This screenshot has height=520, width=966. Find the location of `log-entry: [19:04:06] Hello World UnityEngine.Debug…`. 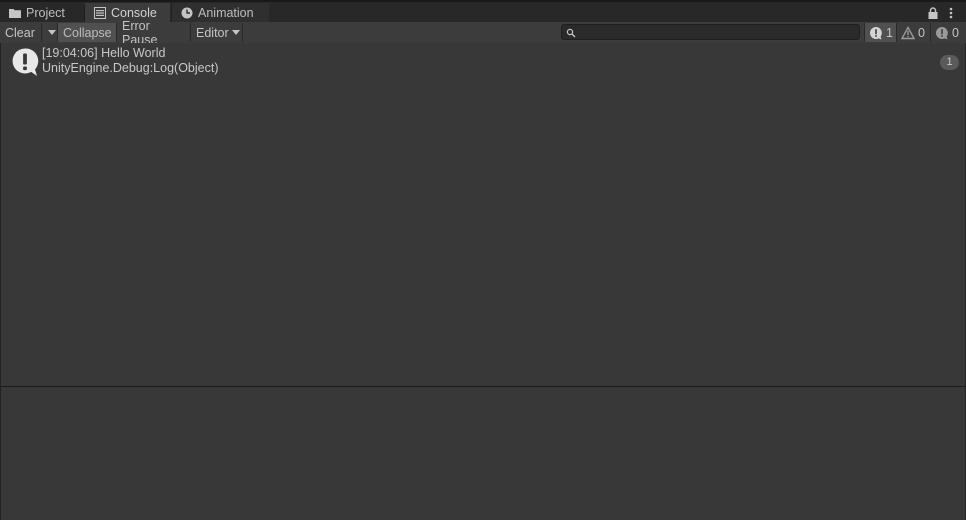

log-entry: [19:04:06] Hello World UnityEngine.Debug… is located at coordinates (483, 62).